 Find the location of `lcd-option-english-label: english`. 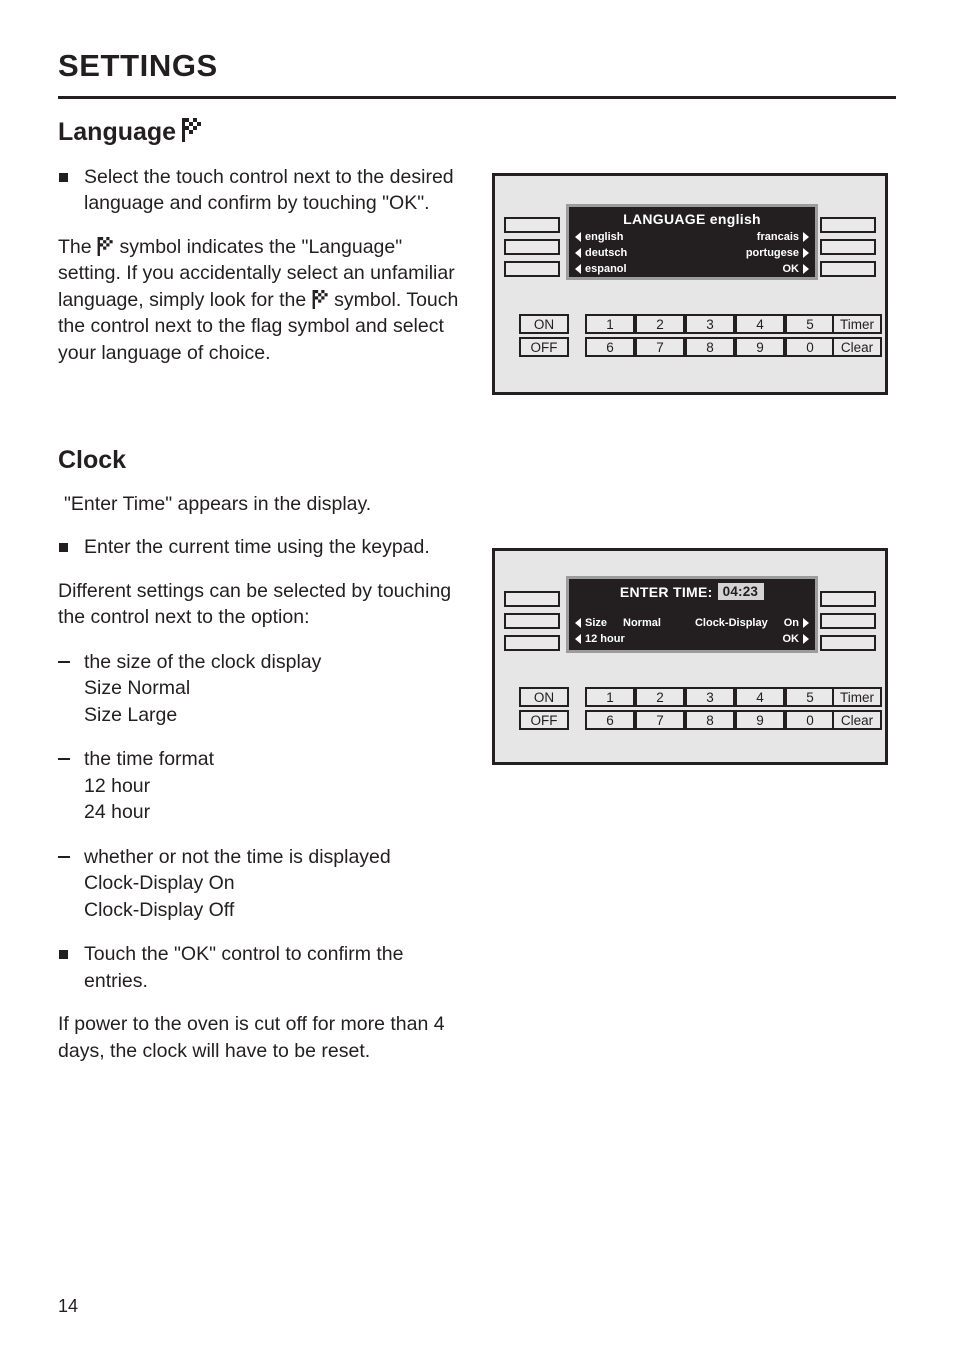

lcd-option-english-label: english is located at coordinates (604, 237).